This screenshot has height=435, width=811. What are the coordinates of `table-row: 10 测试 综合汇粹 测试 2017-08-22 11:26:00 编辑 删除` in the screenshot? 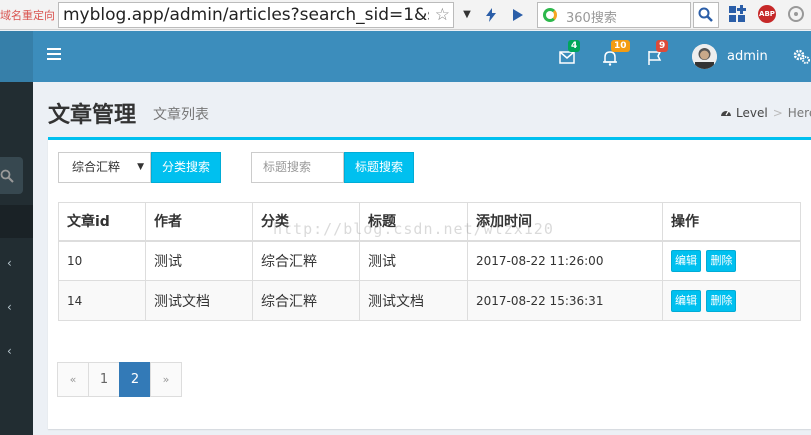 It's located at (429, 260).